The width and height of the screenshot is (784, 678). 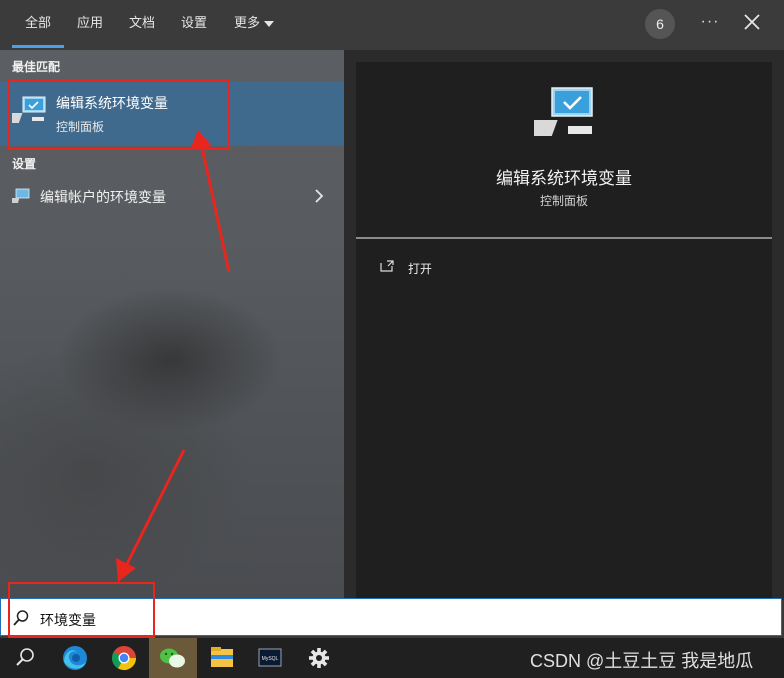 I want to click on tab-more-label: 更多, so click(x=247, y=22).